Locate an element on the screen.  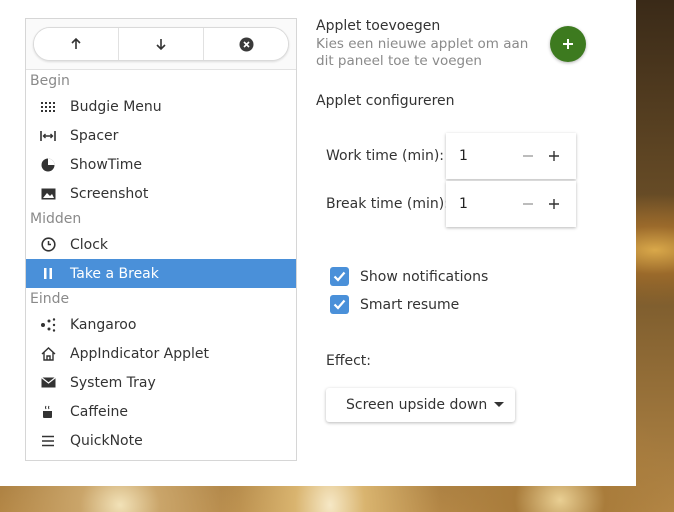
home-icon is located at coordinates (48, 354).